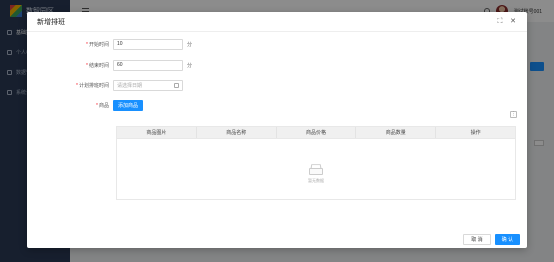 The image size is (554, 262). Describe the element at coordinates (507, 239) in the screenshot. I see `confirm-button: 确 认` at that location.